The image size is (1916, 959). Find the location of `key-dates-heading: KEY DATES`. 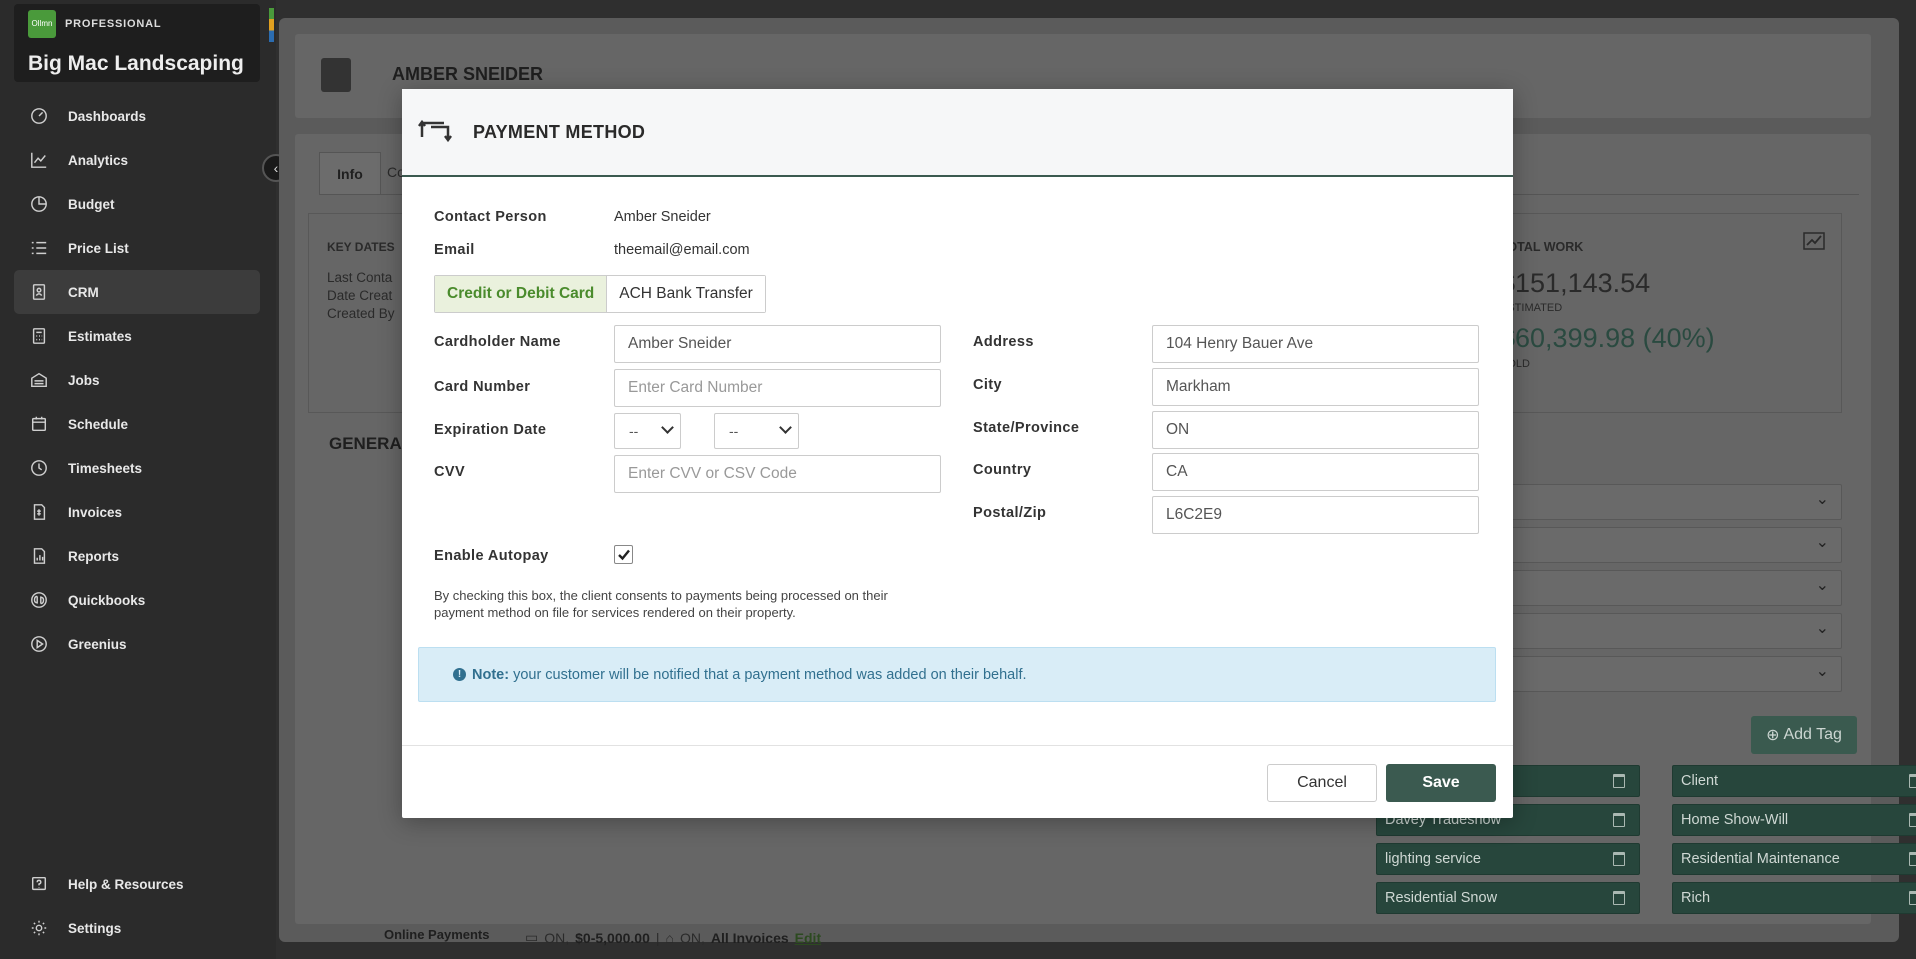

key-dates-heading: KEY DATES is located at coordinates (361, 247).